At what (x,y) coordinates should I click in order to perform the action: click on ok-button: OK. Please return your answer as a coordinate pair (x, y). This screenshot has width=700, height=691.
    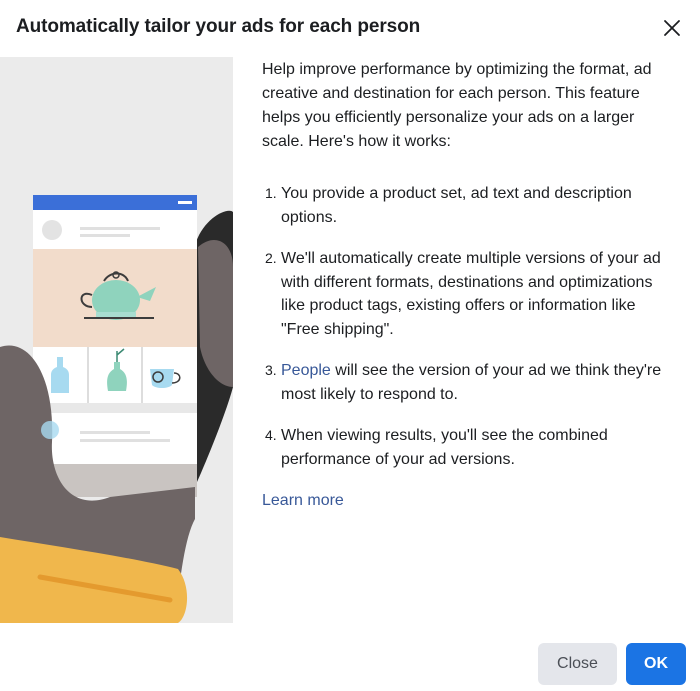
    Looking at the image, I should click on (656, 664).